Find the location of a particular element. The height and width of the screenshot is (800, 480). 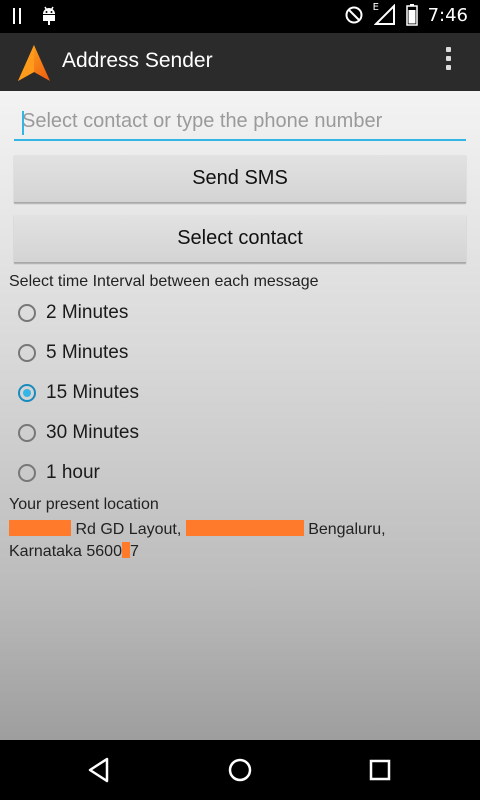

home-icon is located at coordinates (240, 770).